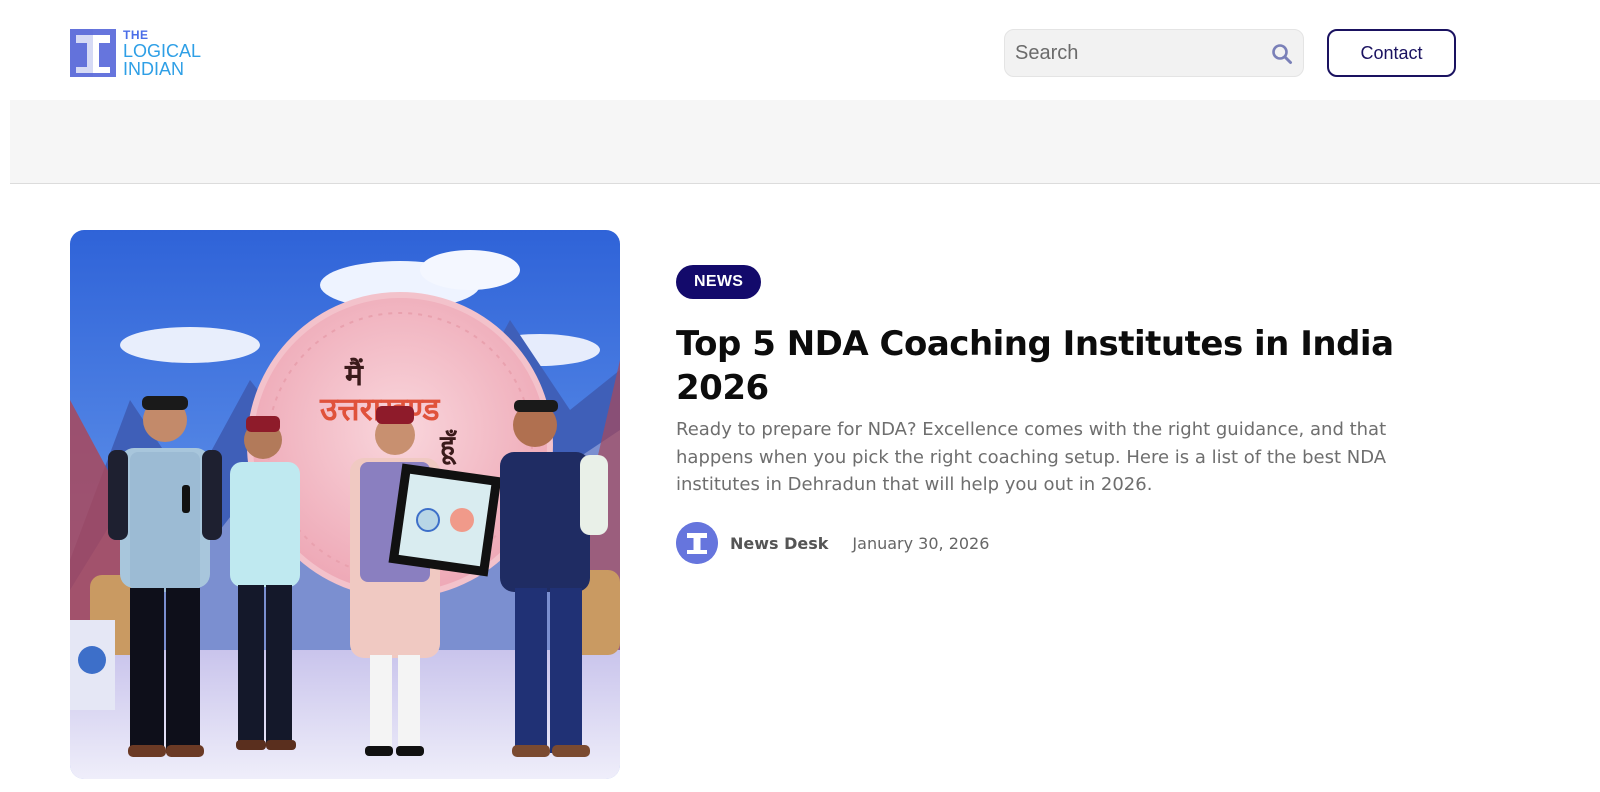 The height and width of the screenshot is (792, 1600). I want to click on logo-line-1: THE, so click(136, 34).